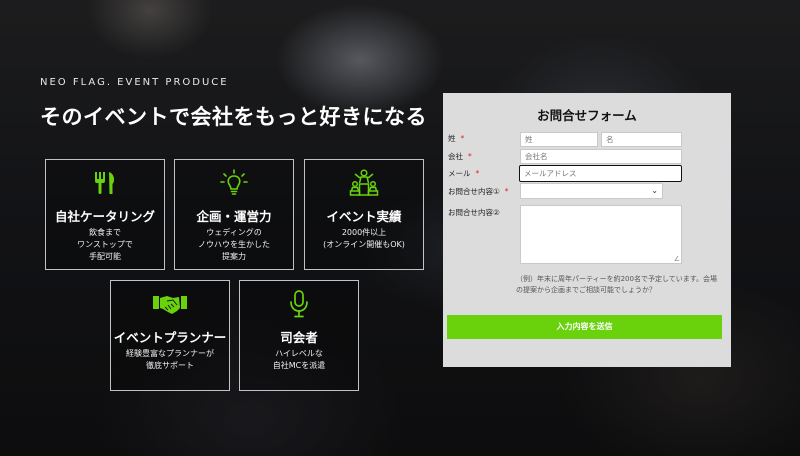  Describe the element at coordinates (105, 183) in the screenshot. I see `cutlery-icon` at that location.